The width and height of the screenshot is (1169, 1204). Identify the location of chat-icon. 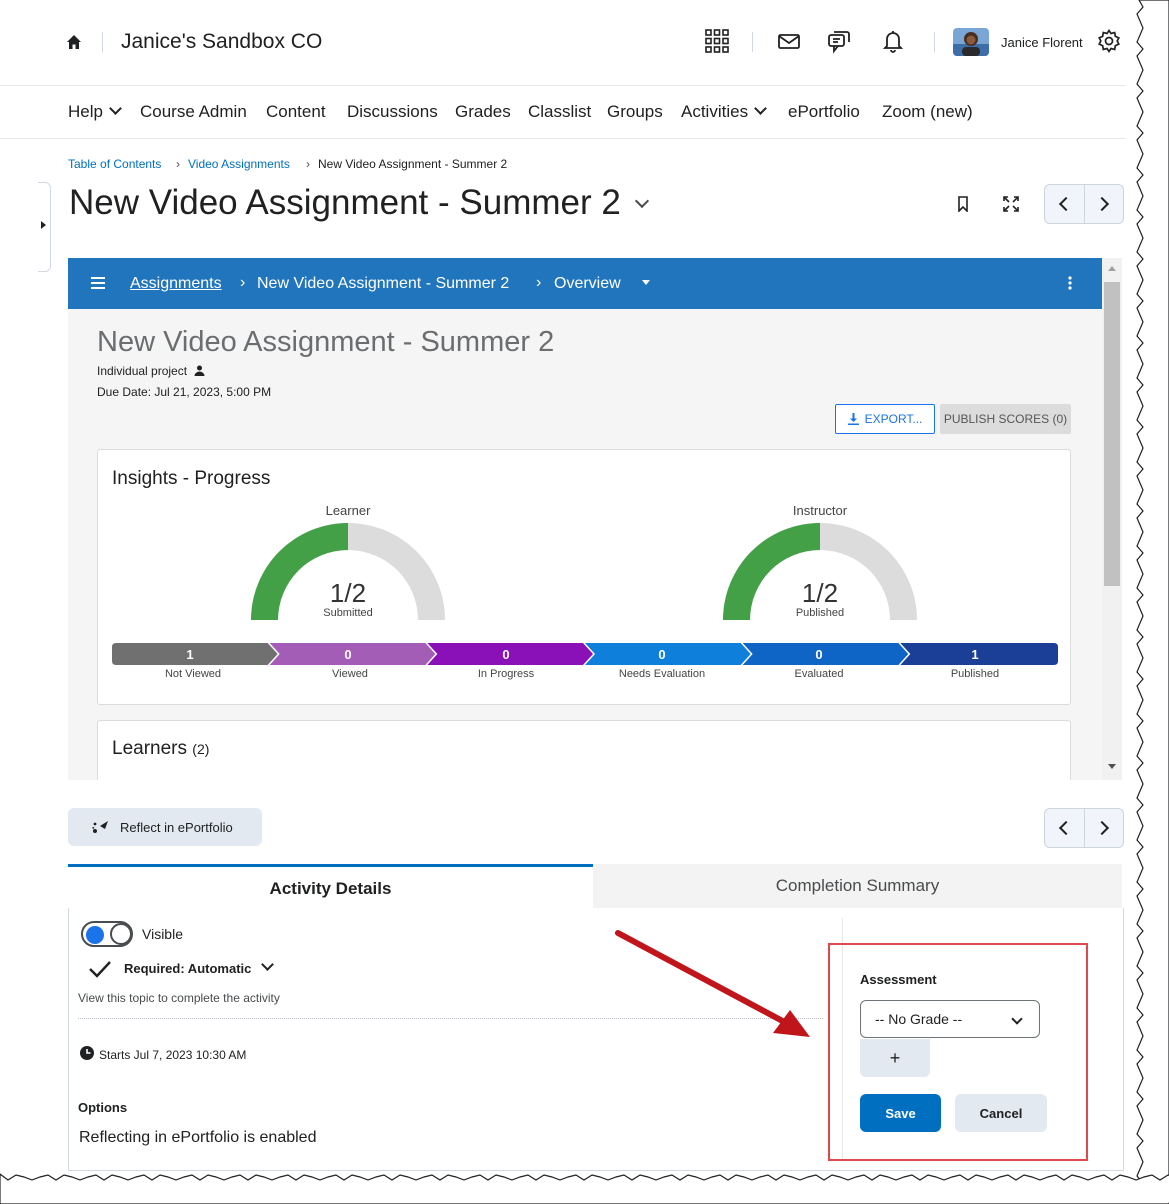
(839, 41).